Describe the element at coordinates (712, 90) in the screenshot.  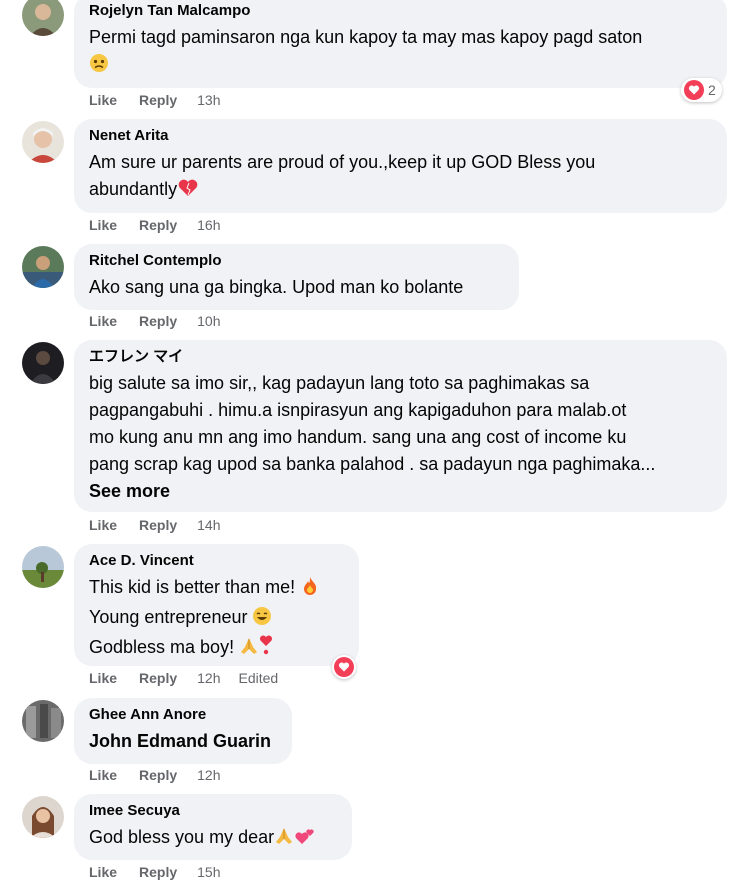
I see `reaction-count: 2` at that location.